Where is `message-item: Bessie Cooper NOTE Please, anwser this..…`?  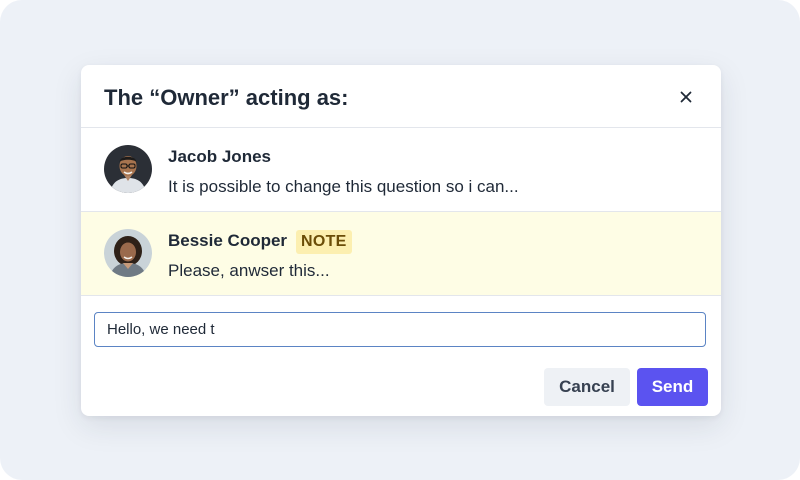
message-item: Bessie Cooper NOTE Please, anwser this..… is located at coordinates (401, 254).